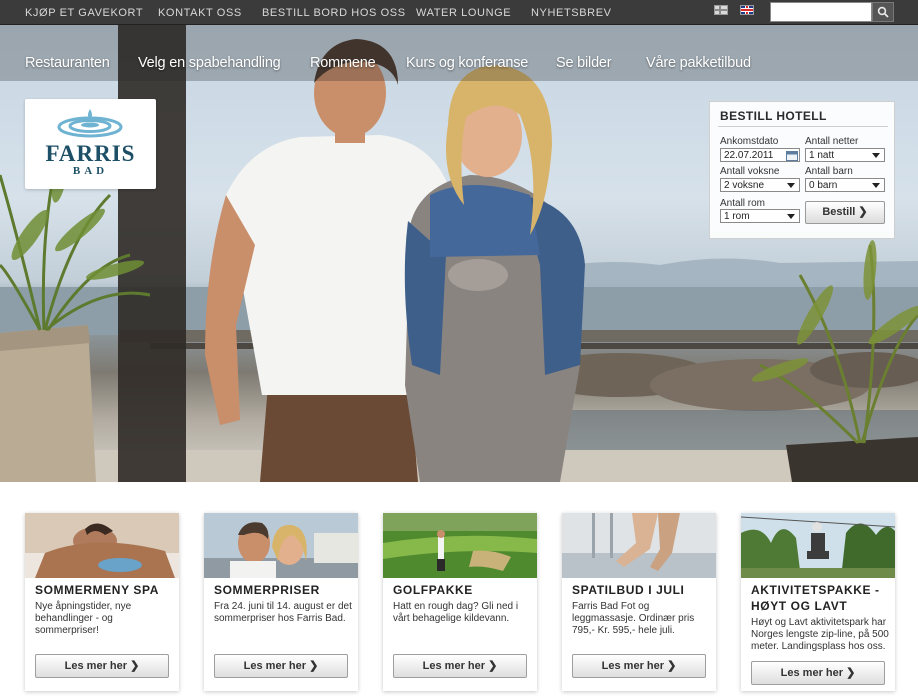  Describe the element at coordinates (744, 185) in the screenshot. I see `adults-value: 2 voksne` at that location.